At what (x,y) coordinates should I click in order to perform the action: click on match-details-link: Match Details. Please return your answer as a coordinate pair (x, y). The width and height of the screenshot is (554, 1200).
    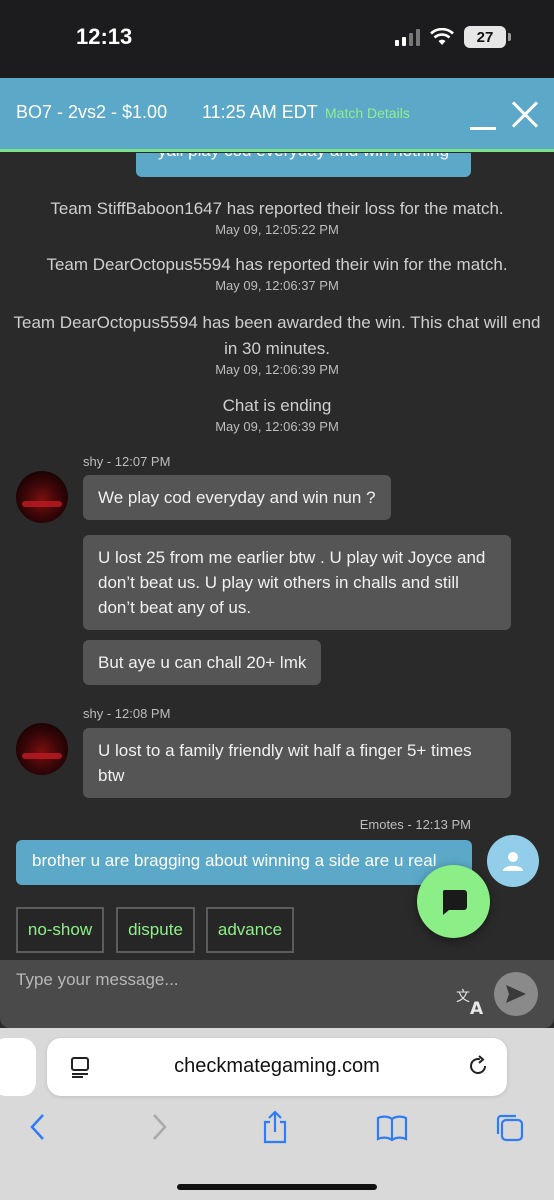
    Looking at the image, I should click on (367, 113).